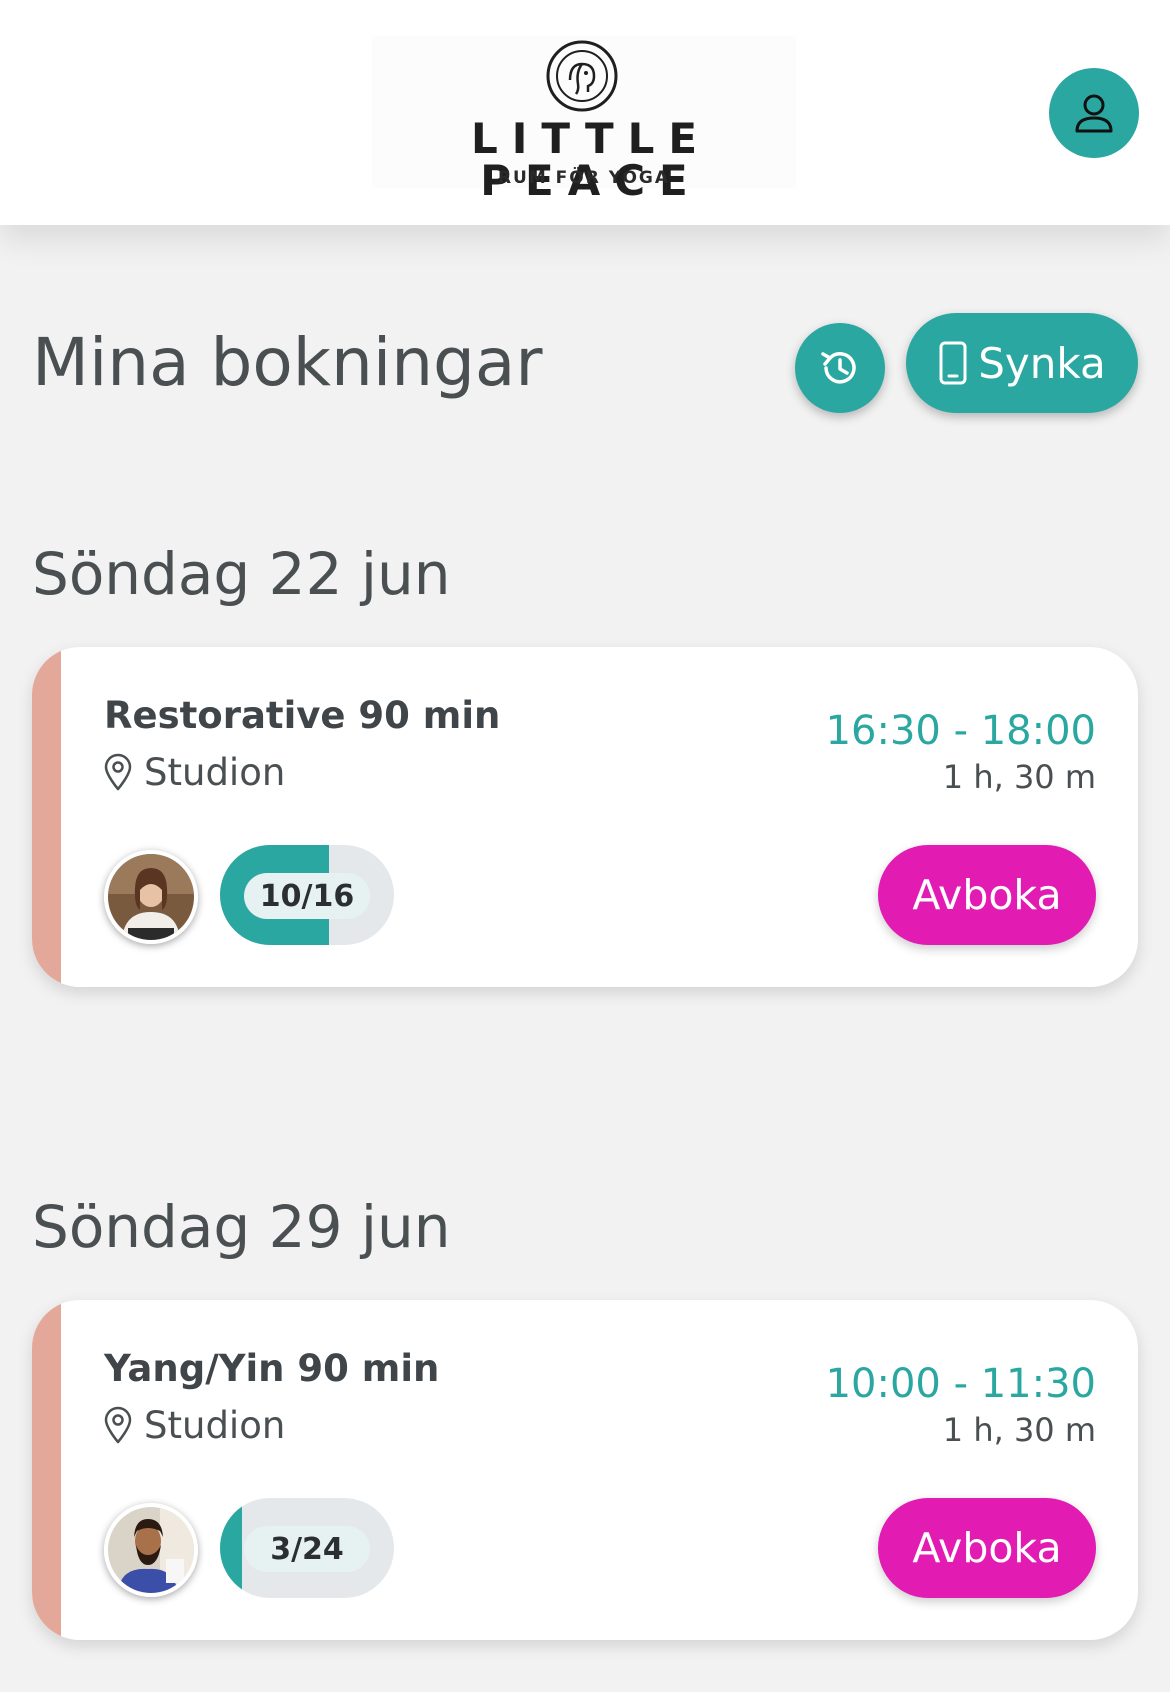  I want to click on capacity-label: 10/16, so click(307, 896).